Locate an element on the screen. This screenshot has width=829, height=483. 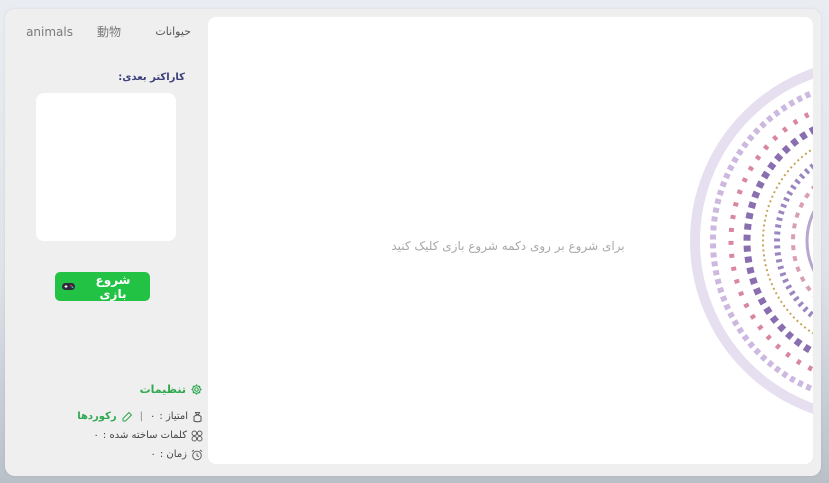
category-tabs: حيوانات 動物 animals is located at coordinates (105, 36).